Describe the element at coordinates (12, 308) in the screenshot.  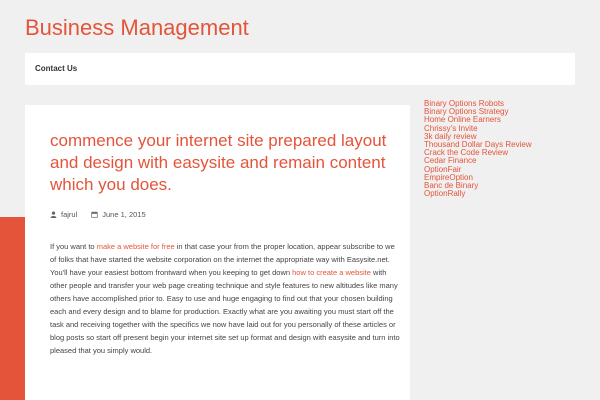
I see `decorative-accent-strip` at that location.